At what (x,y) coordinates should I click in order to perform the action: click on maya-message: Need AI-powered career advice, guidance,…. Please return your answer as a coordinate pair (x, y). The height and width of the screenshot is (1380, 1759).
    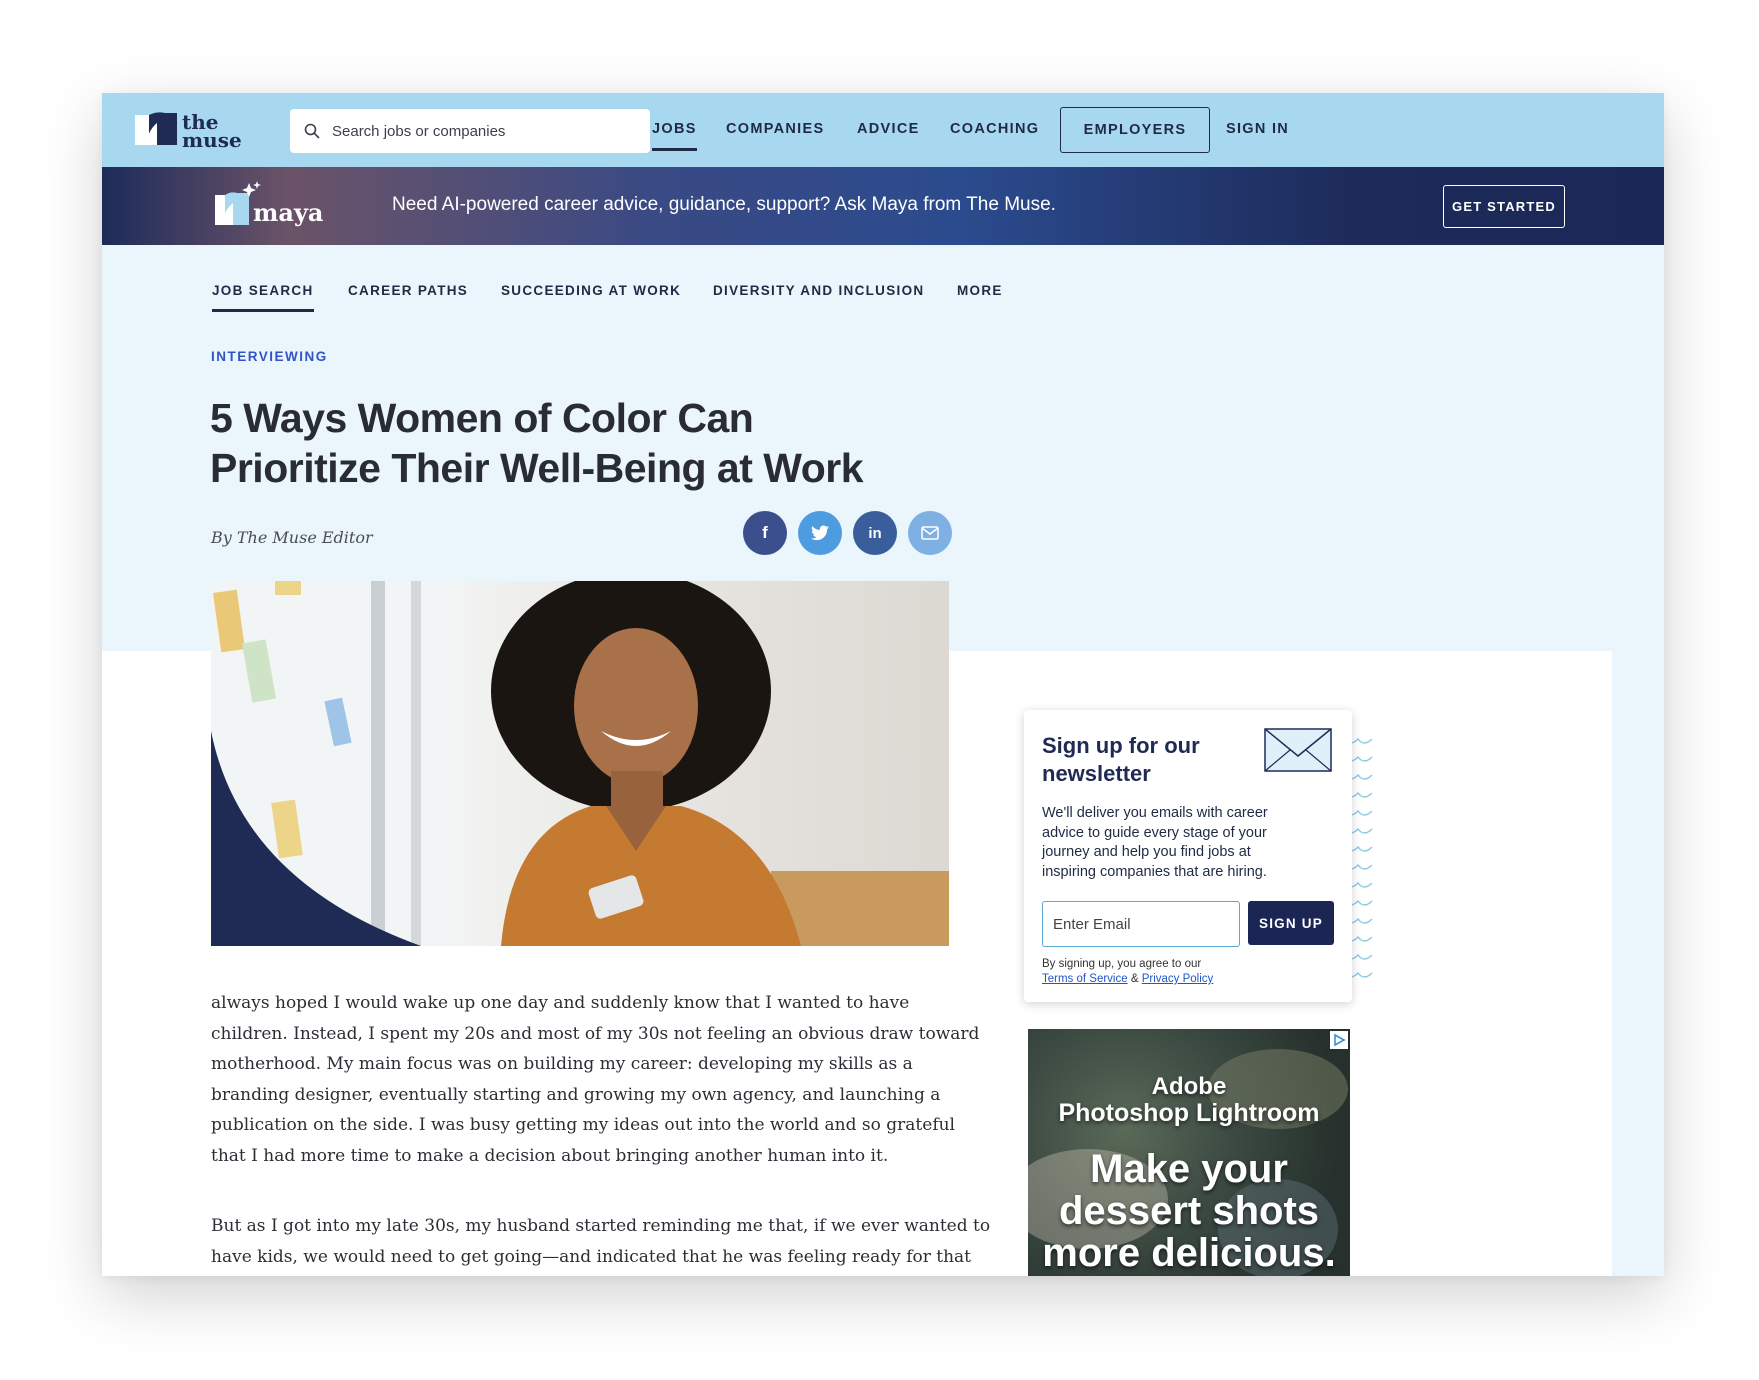
    Looking at the image, I should click on (724, 204).